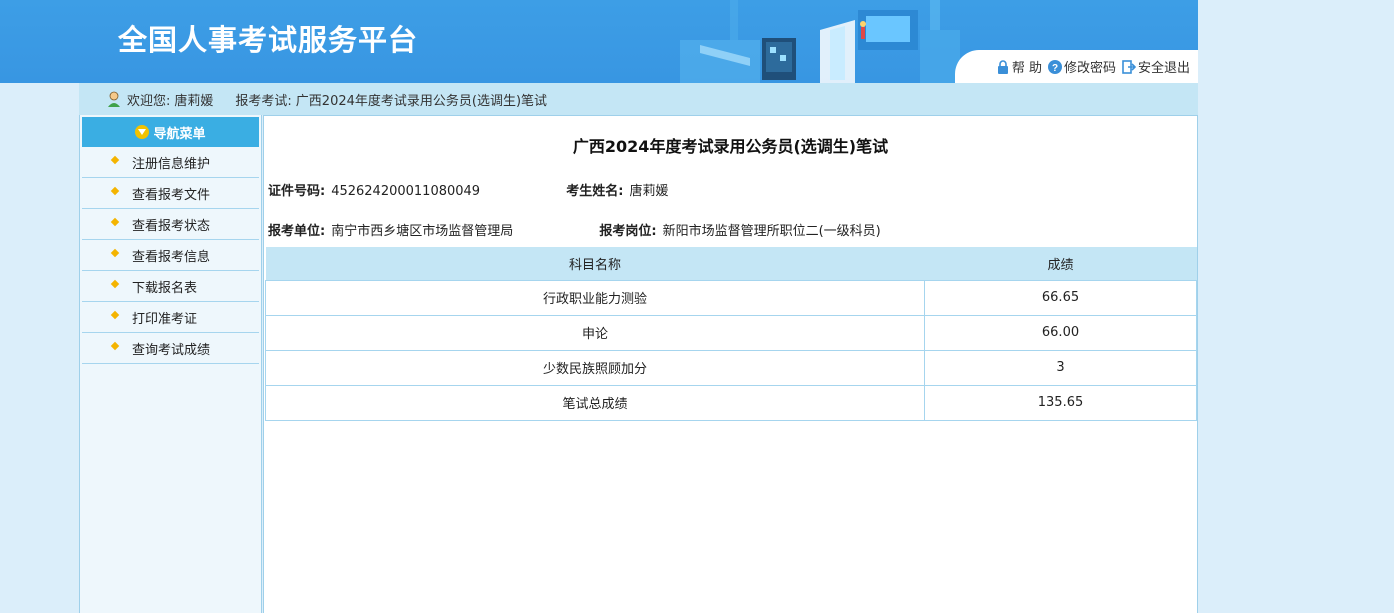 The height and width of the screenshot is (613, 1394). I want to click on sidebar-item-label: 注册信息维护, so click(171, 164).